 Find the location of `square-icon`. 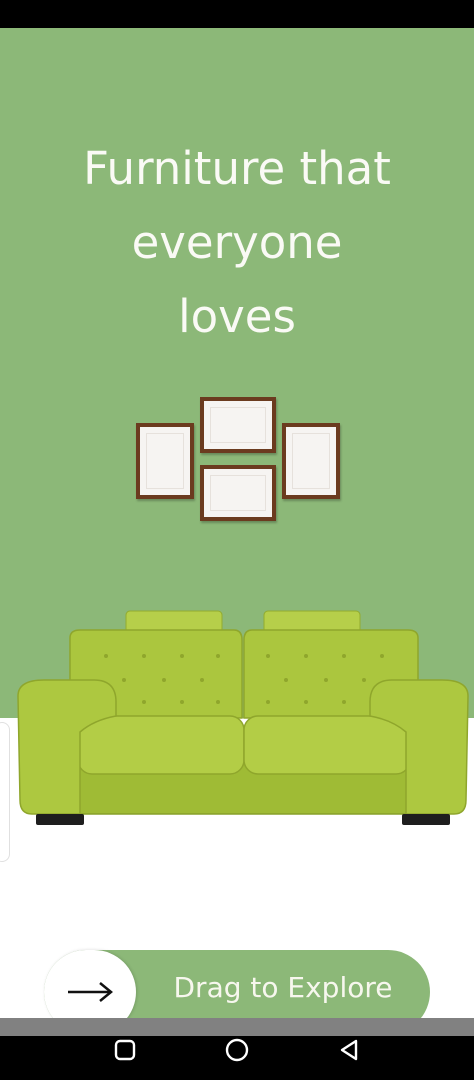

square-icon is located at coordinates (125, 1050).